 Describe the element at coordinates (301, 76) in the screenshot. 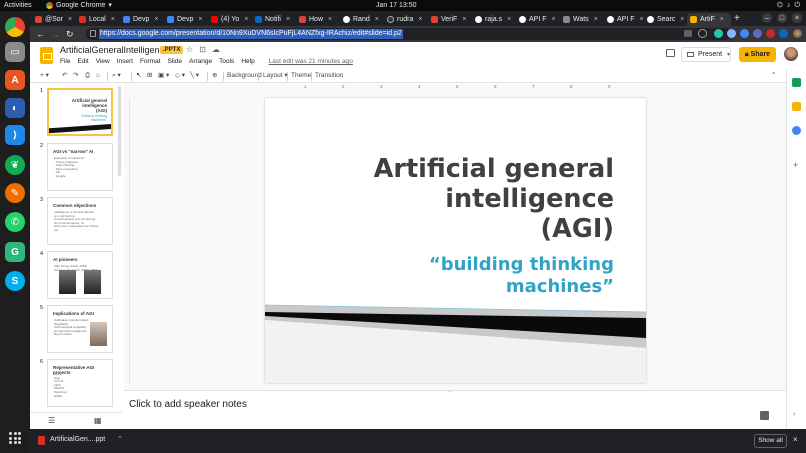

I see `theme-button: Theme` at that location.